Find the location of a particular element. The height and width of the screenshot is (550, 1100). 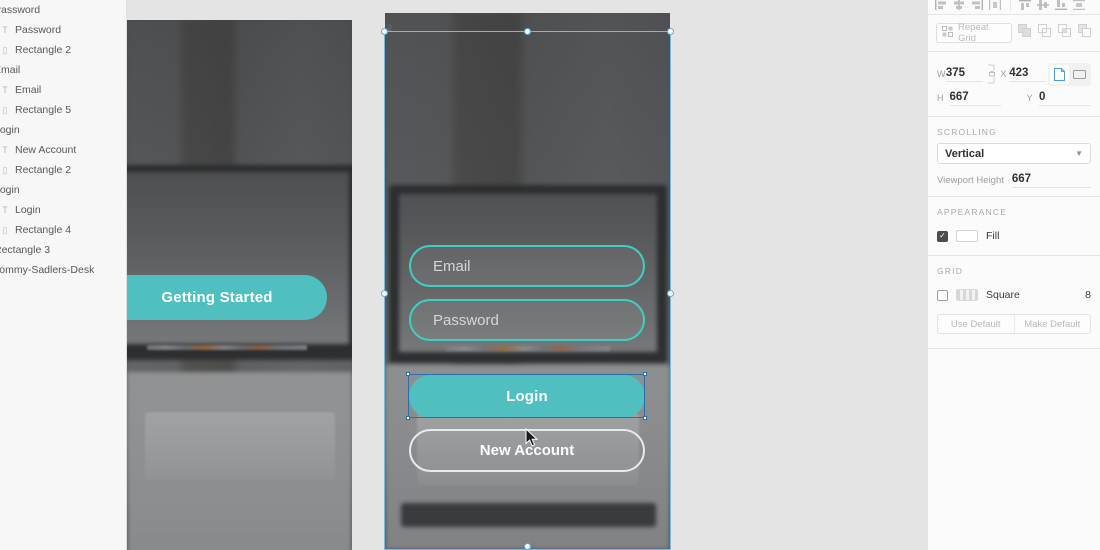

repeat-grid-button: Repeat Grid is located at coordinates (974, 33).